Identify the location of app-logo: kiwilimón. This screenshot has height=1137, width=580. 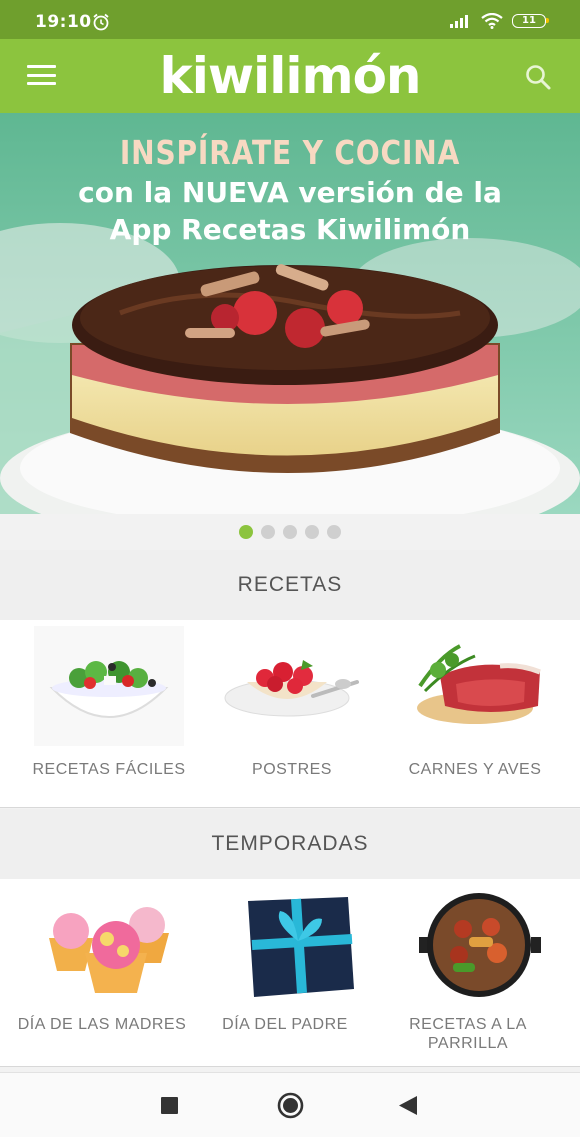
(290, 76).